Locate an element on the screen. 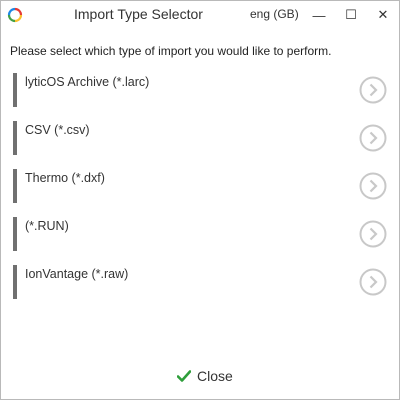  minimize-button: — is located at coordinates (319, 15).